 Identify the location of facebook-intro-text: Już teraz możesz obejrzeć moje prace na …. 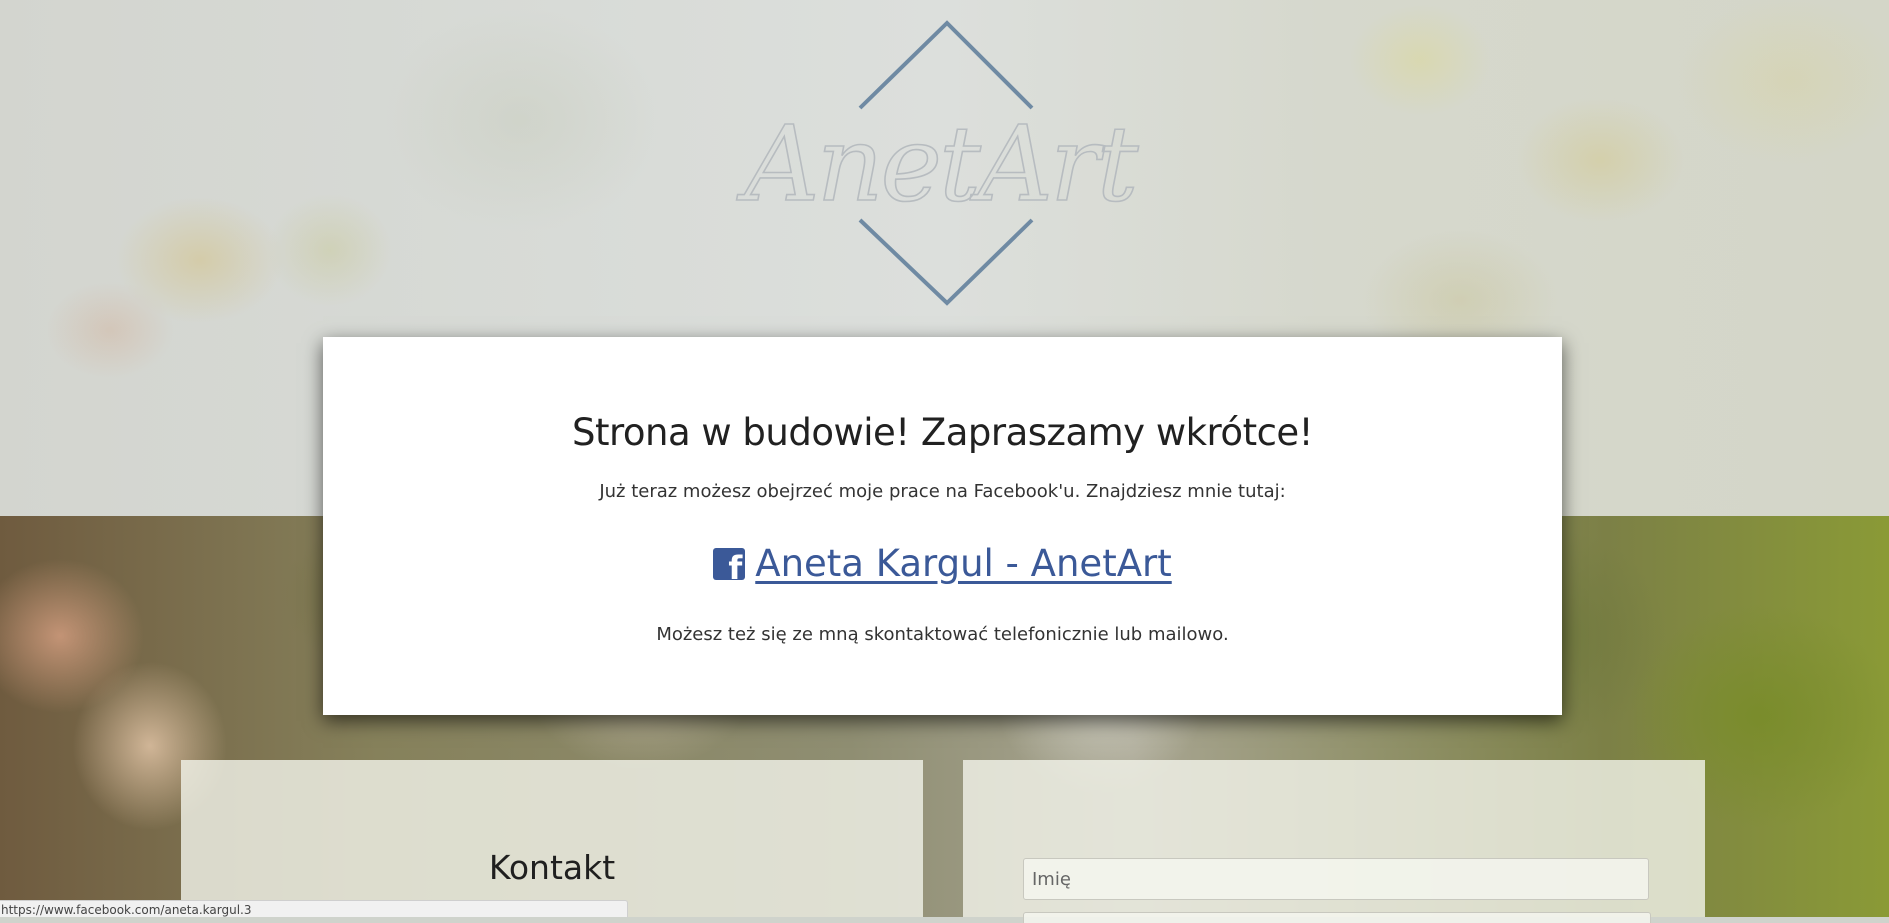
(942, 491).